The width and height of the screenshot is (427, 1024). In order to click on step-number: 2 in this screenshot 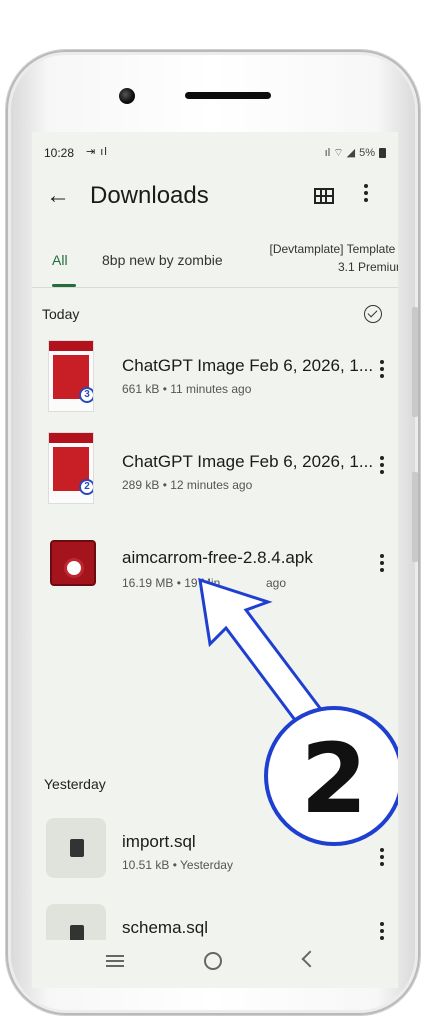, I will do `click(334, 779)`.